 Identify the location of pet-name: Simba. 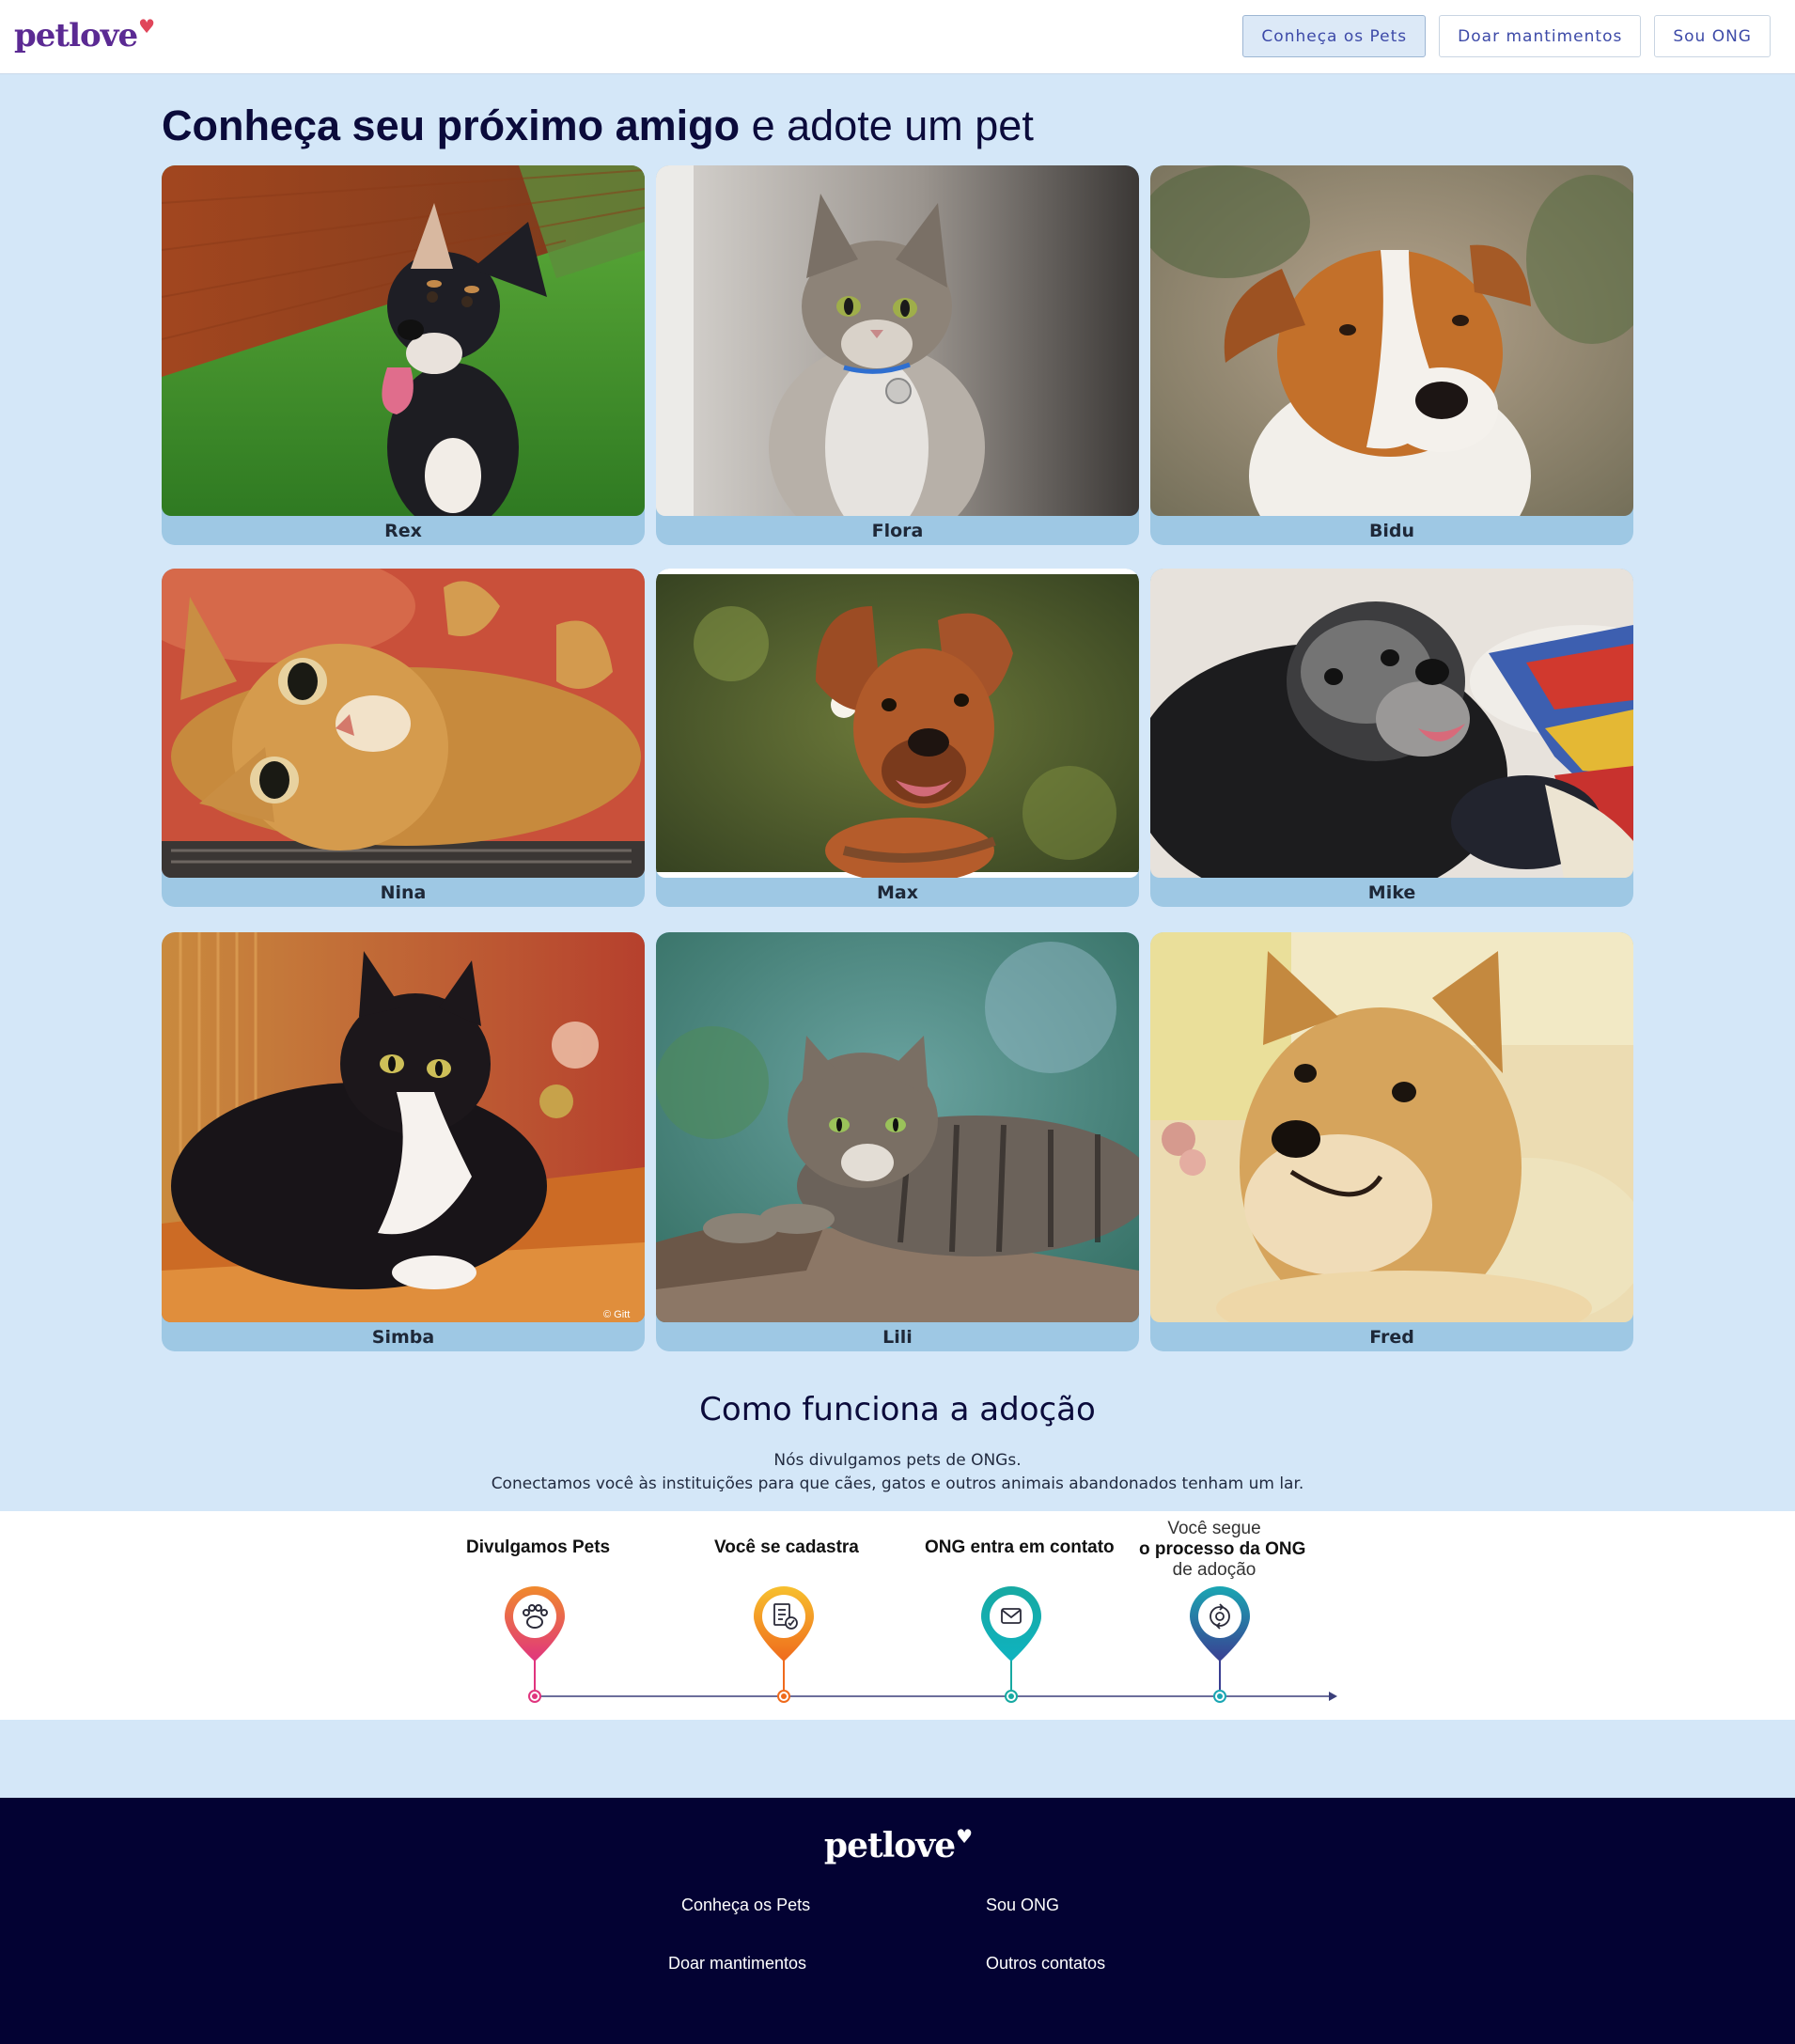
(403, 1337).